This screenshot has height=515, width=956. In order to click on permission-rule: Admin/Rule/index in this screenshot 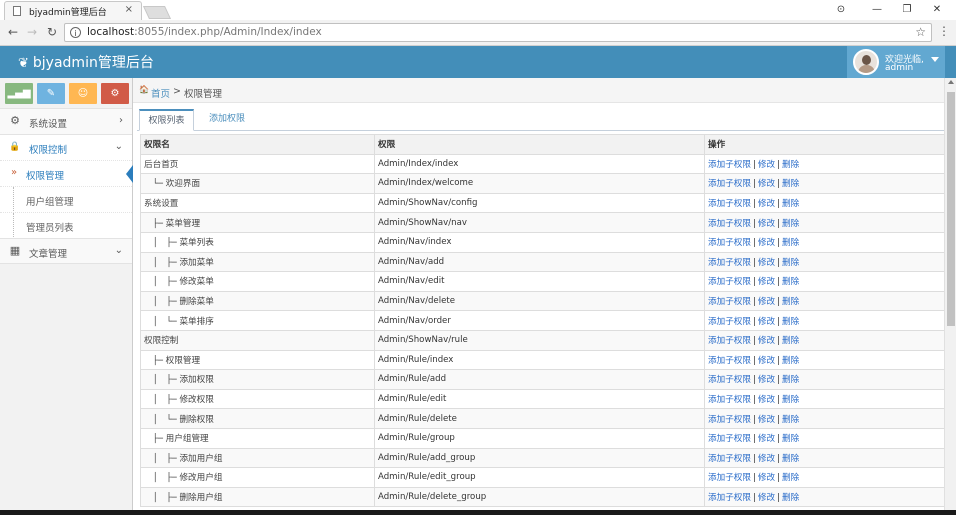, I will do `click(539, 360)`.